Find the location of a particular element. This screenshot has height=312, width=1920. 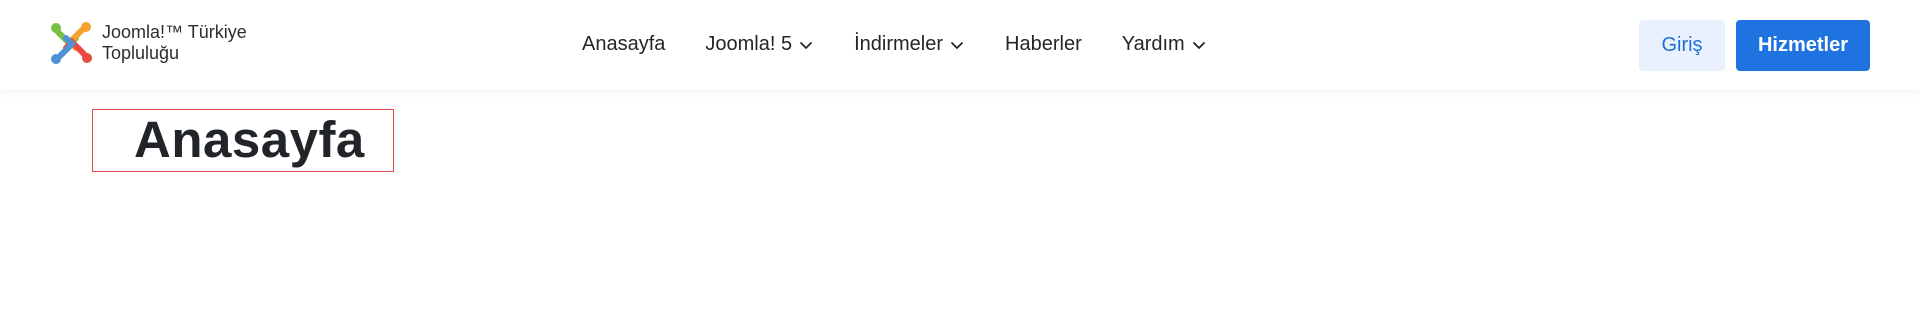

nav-item-anasayfa: Anasayfa is located at coordinates (623, 44).